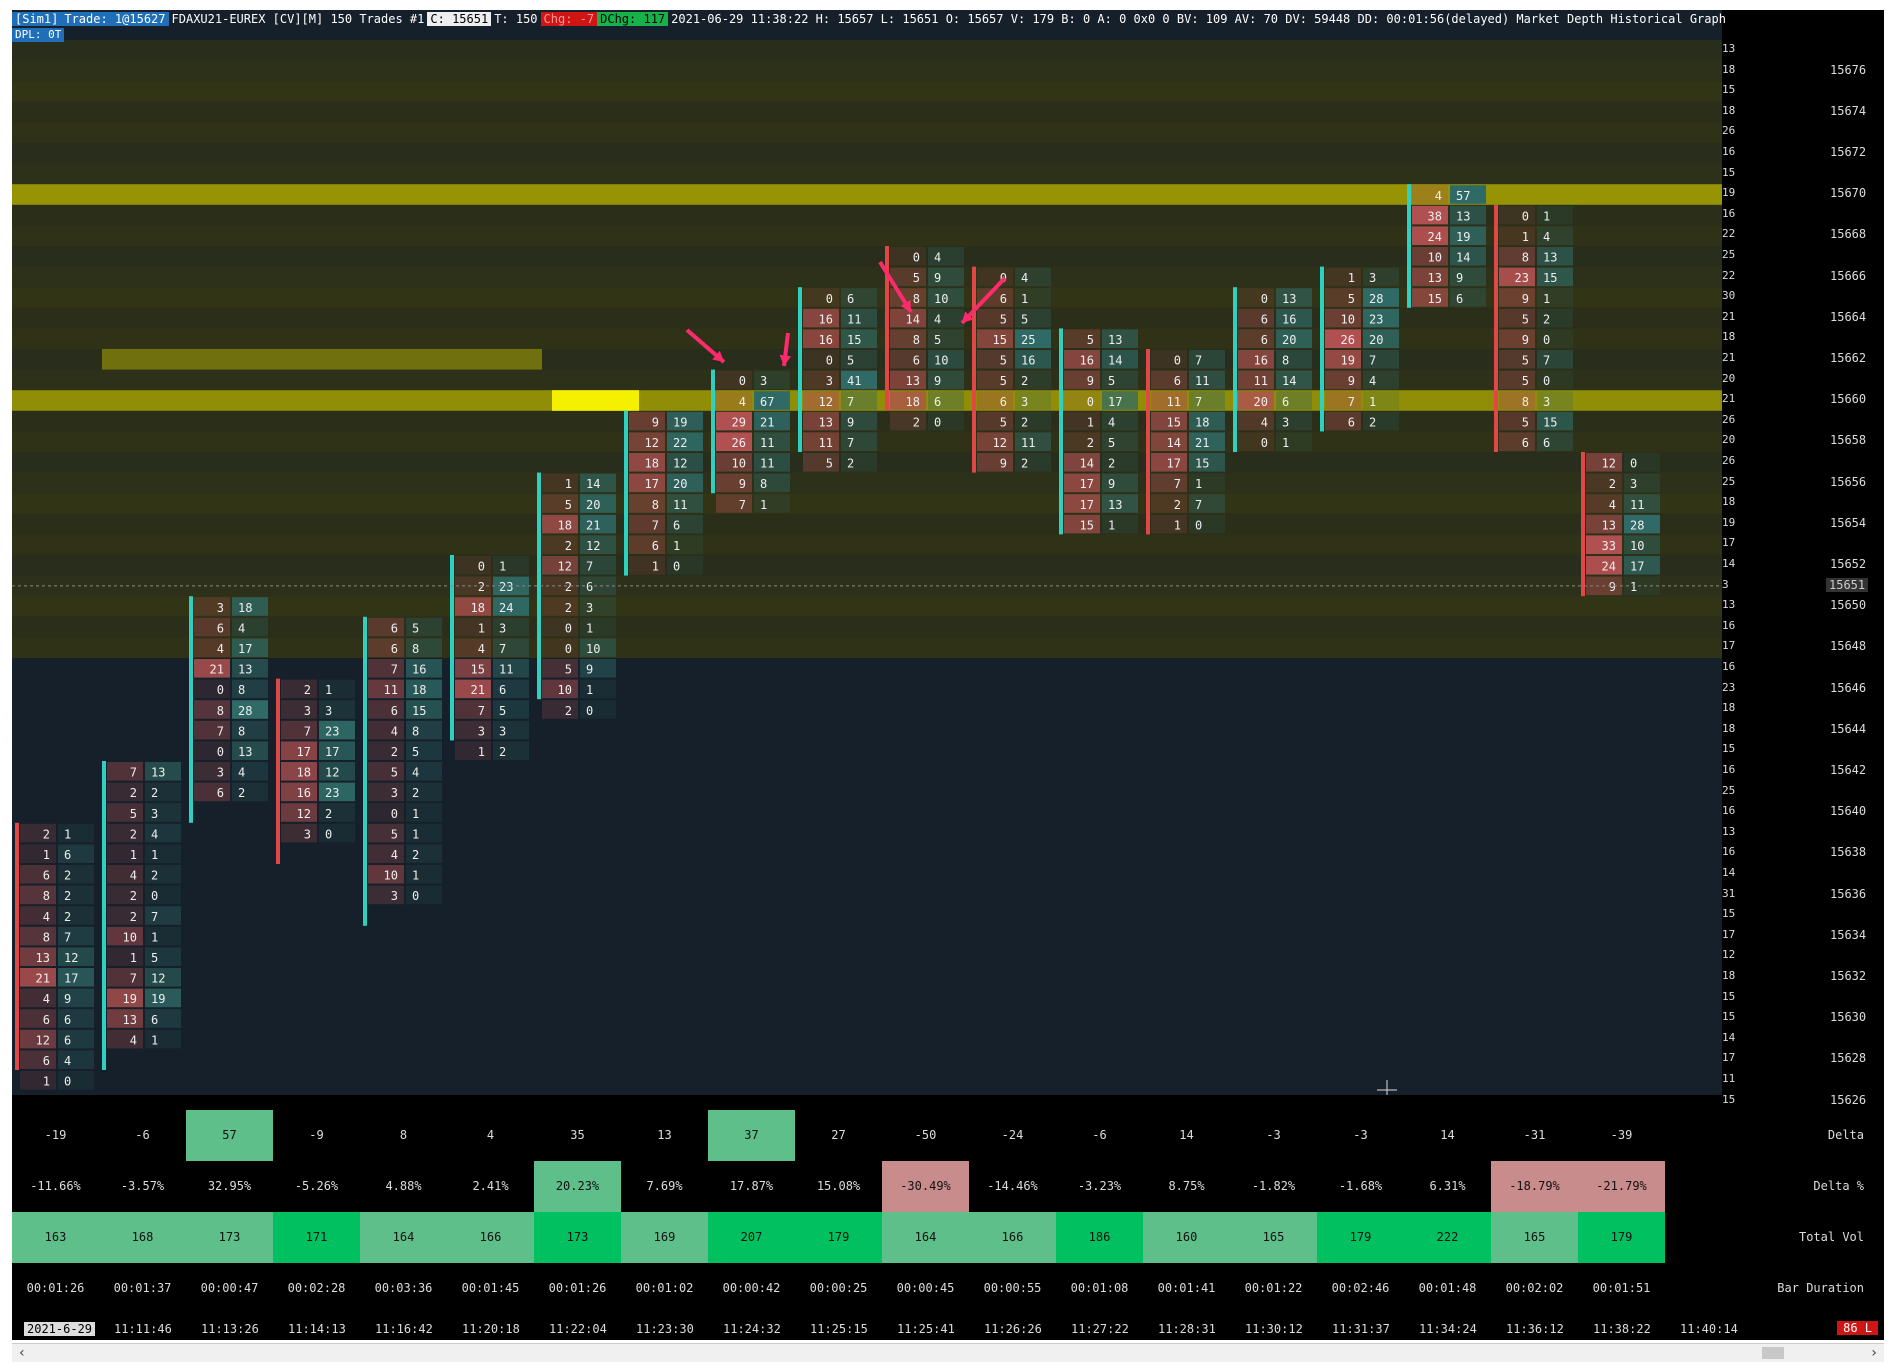 The width and height of the screenshot is (1896, 1370). What do you see at coordinates (1637, 505) in the screenshot?
I see `ask-volume: 11` at bounding box center [1637, 505].